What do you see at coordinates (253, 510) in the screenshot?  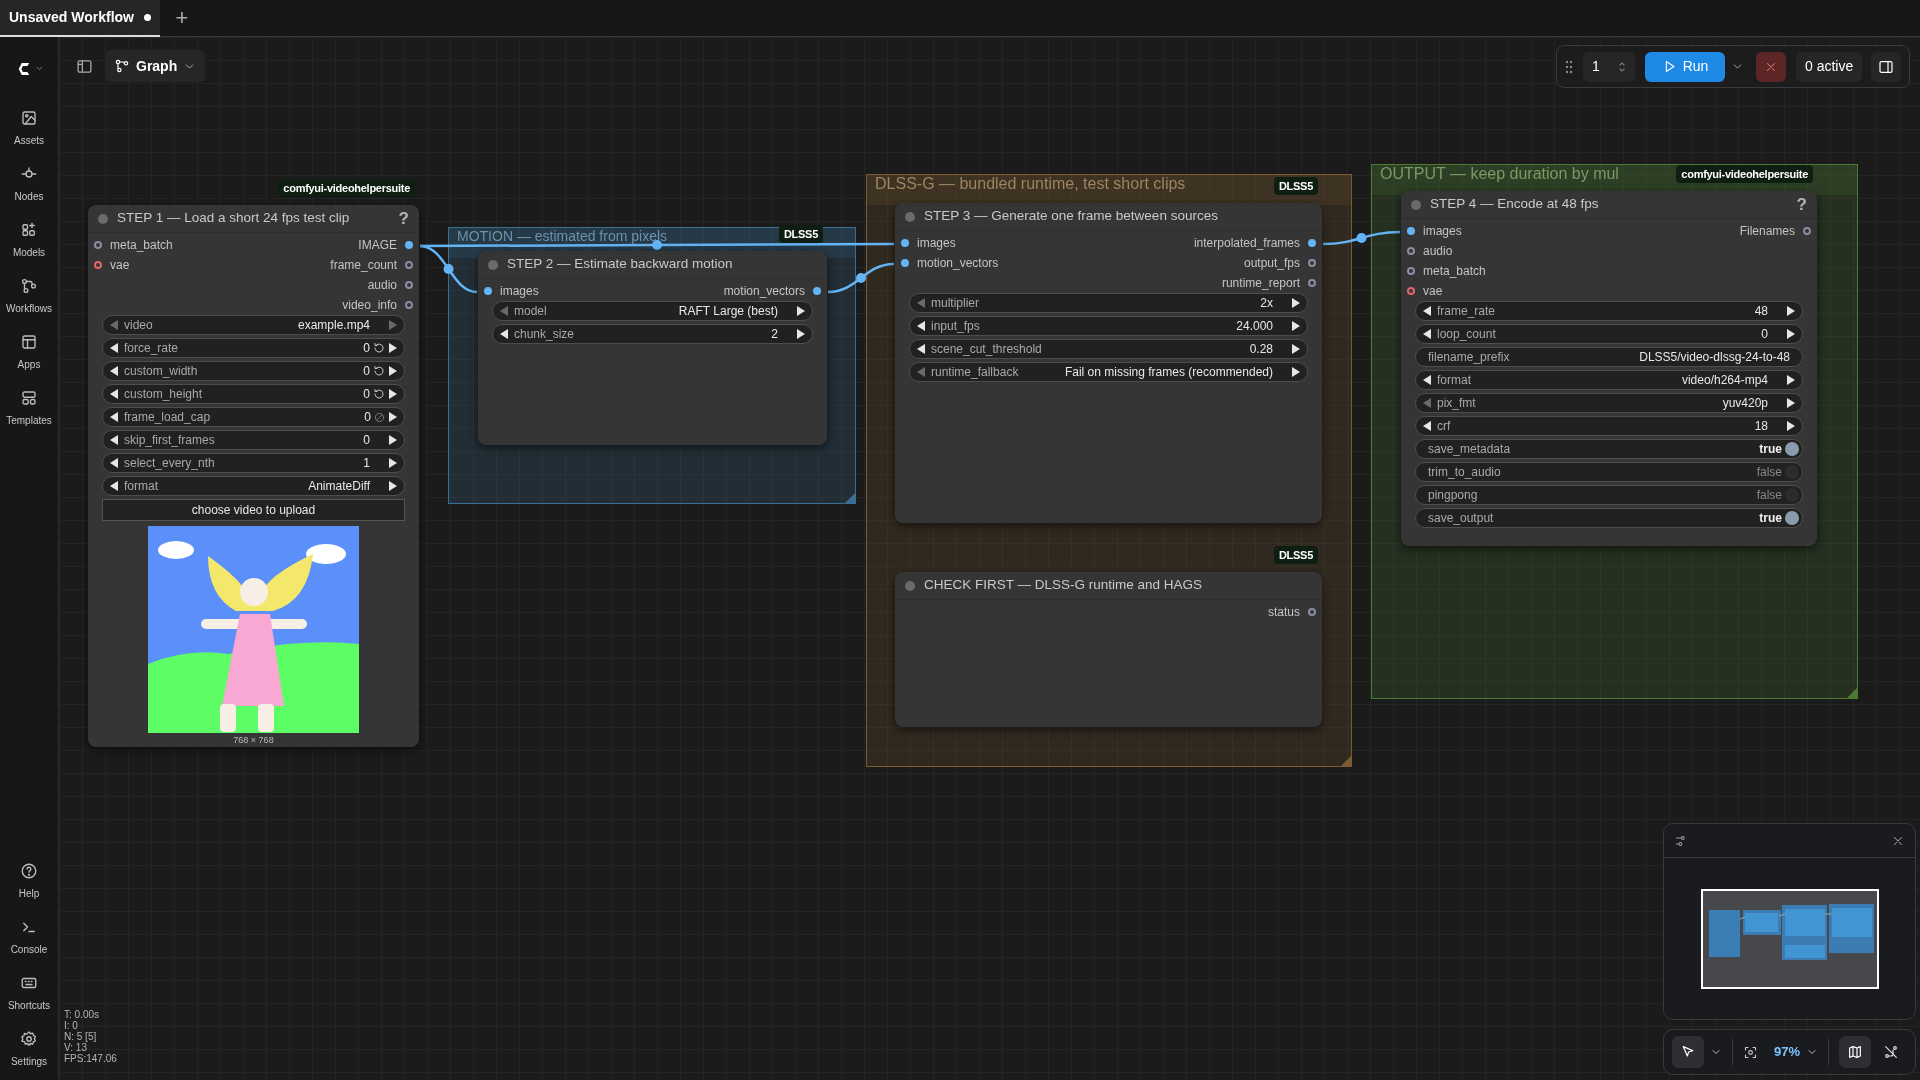 I see `upload-button: choose video to upload` at bounding box center [253, 510].